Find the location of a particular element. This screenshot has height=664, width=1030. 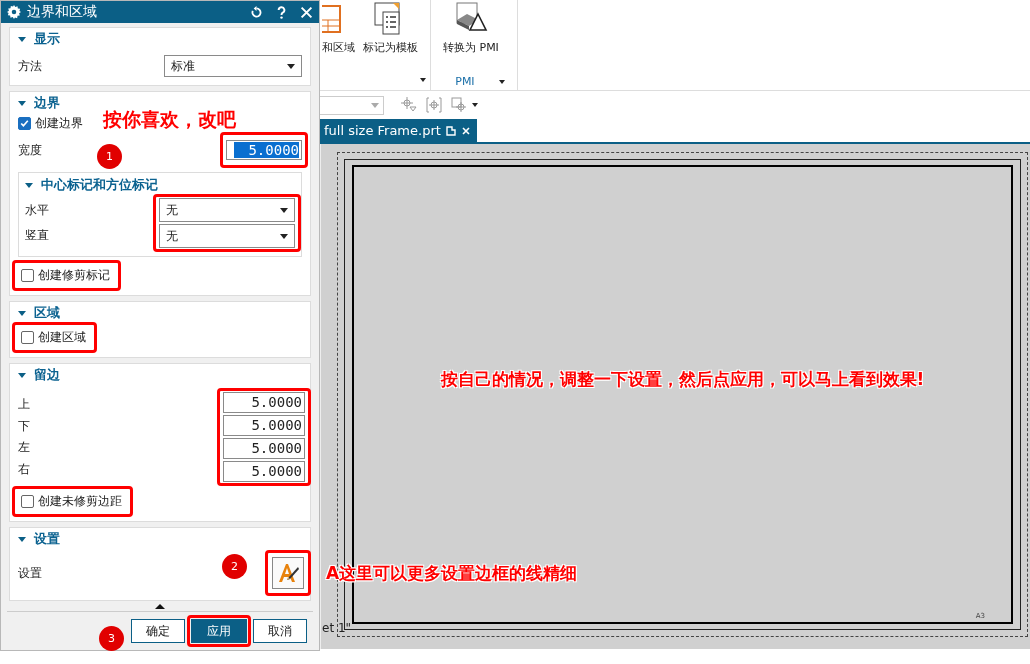

style-button is located at coordinates (288, 573).